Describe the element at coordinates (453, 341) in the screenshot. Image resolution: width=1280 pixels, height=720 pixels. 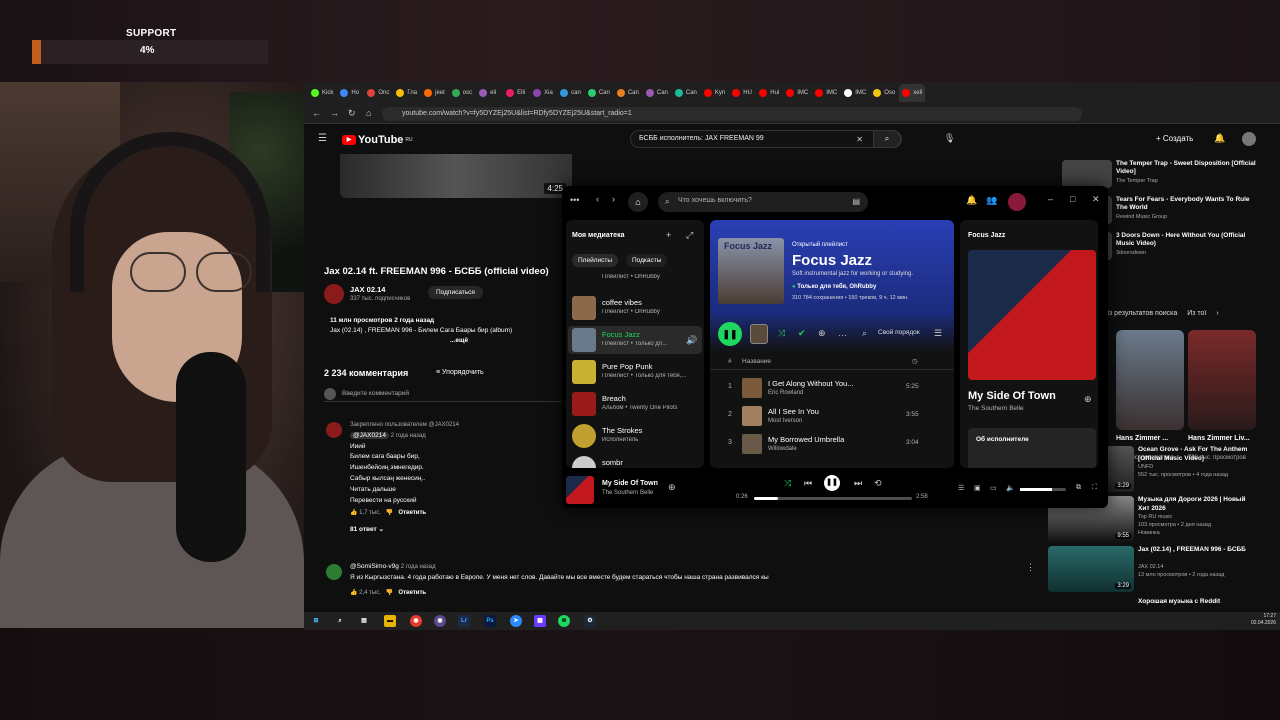
I see `more-link: ...ещё` at that location.